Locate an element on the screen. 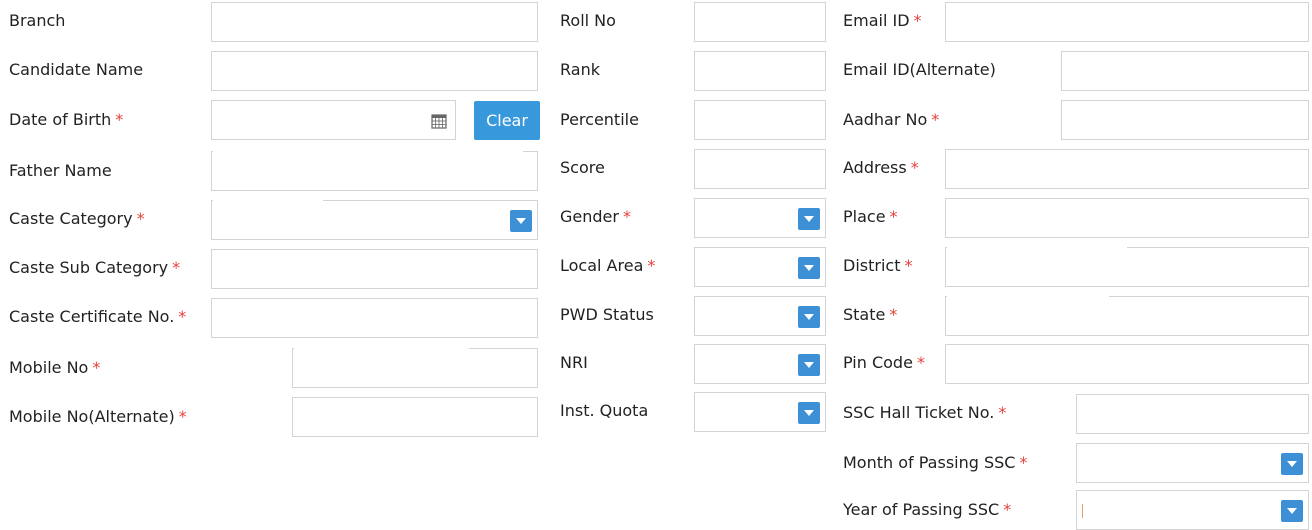 This screenshot has width=1312, height=530. caste-category-select is located at coordinates (374, 220).